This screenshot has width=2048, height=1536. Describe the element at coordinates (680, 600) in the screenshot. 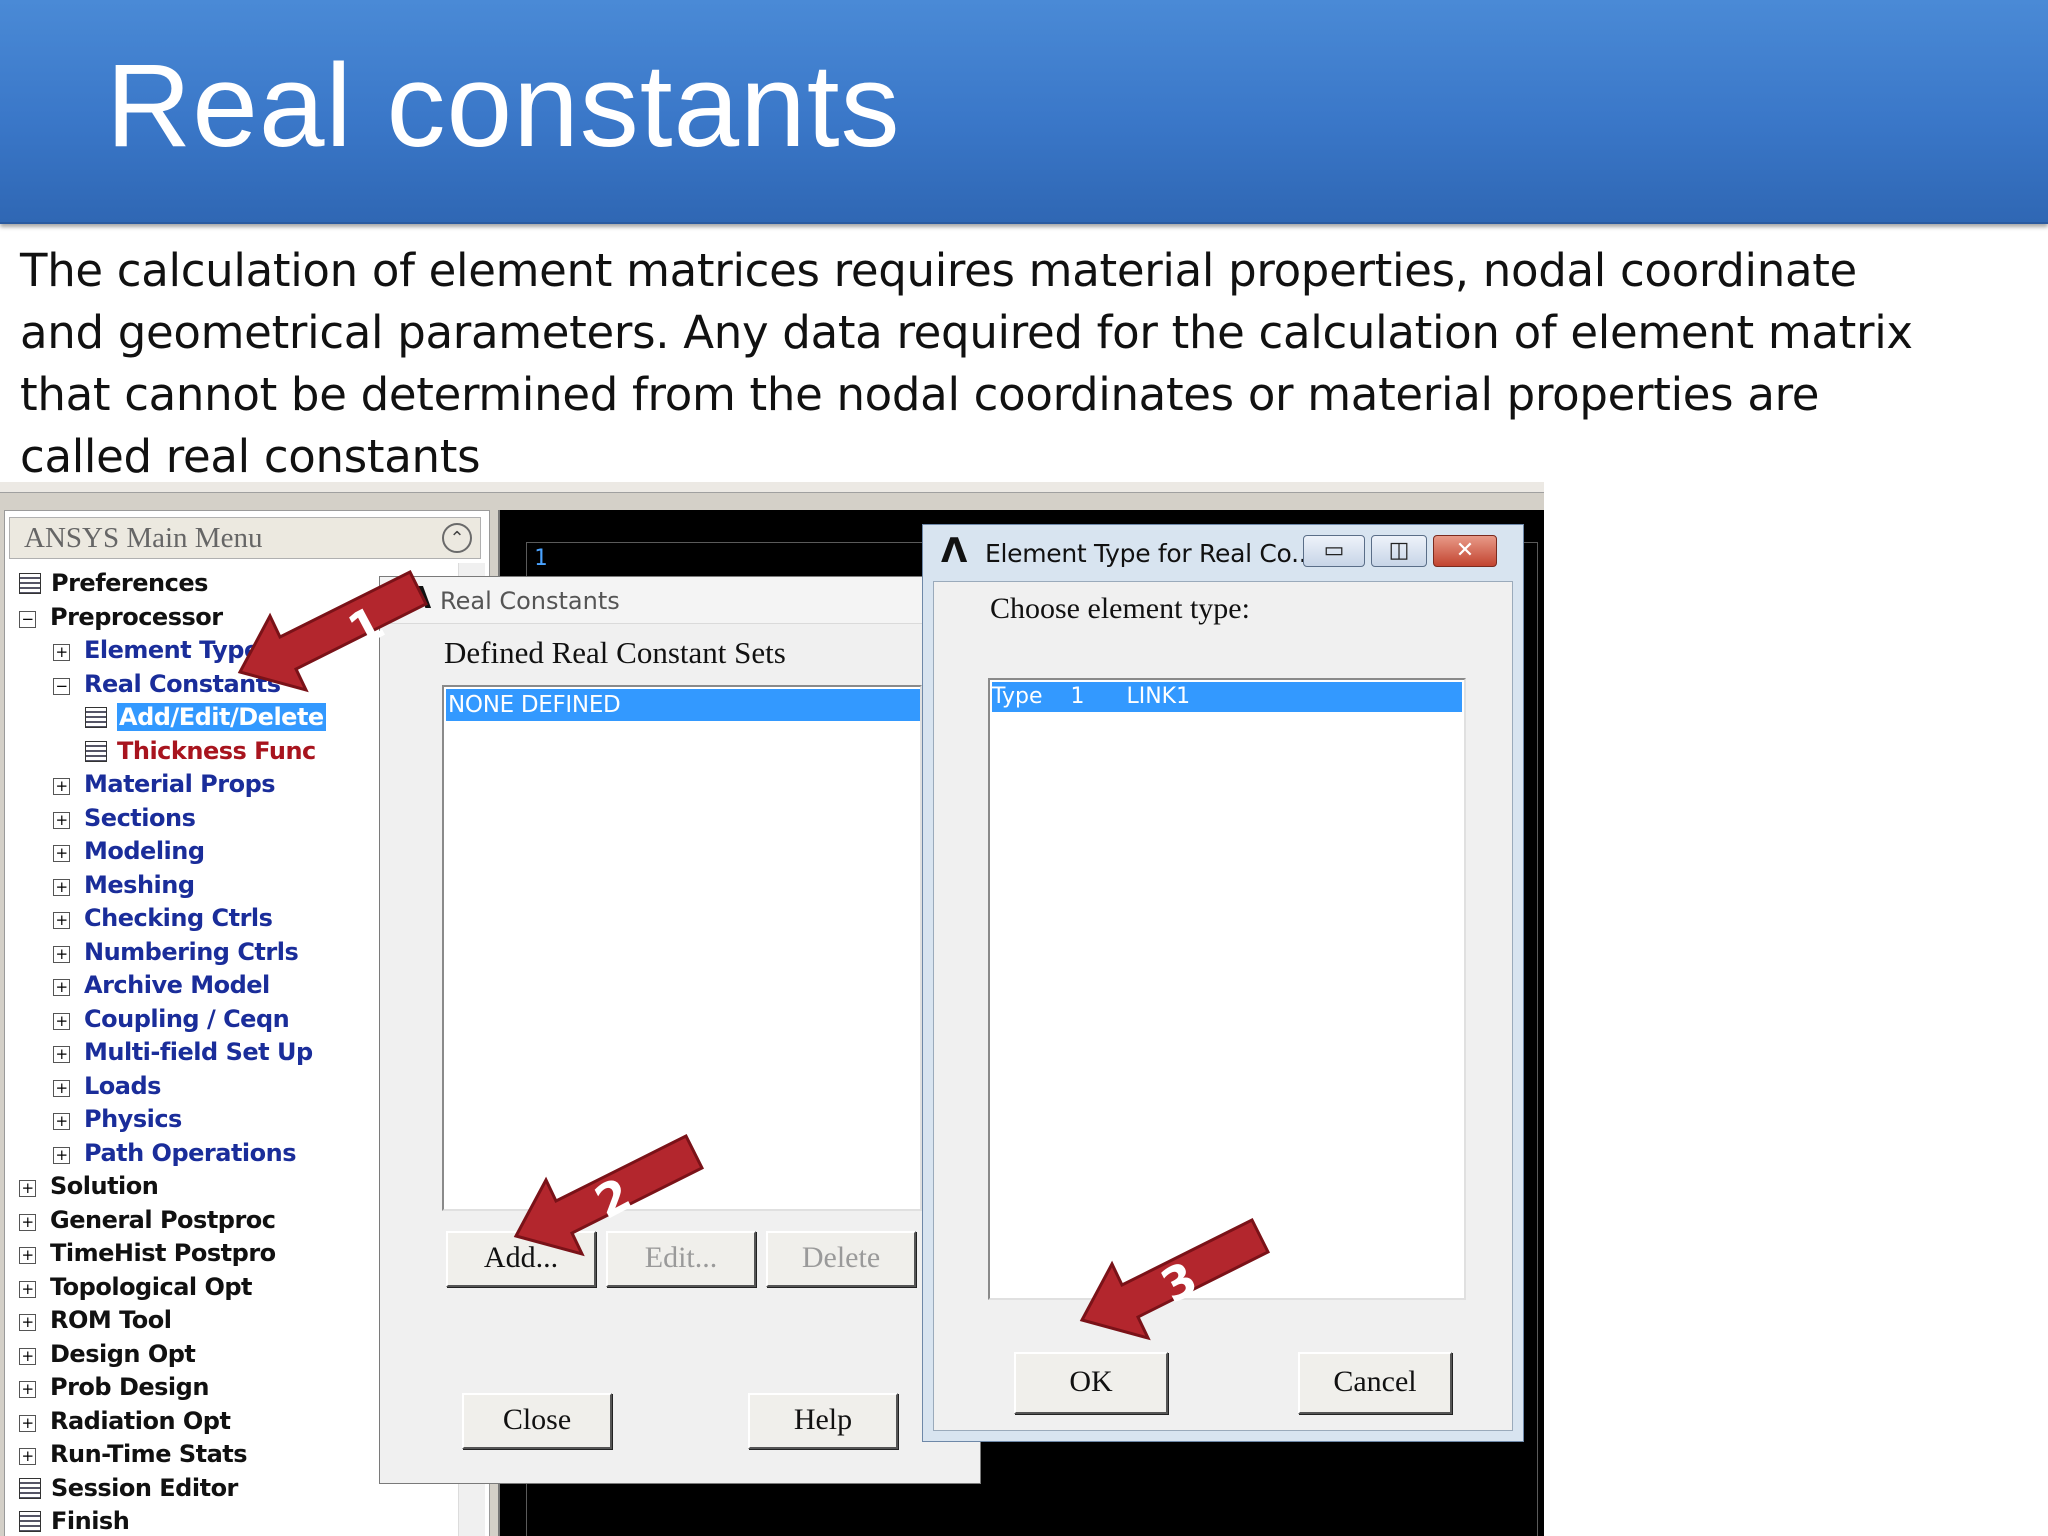

I see `real-constants-titlebar: Λ Real Constants` at that location.